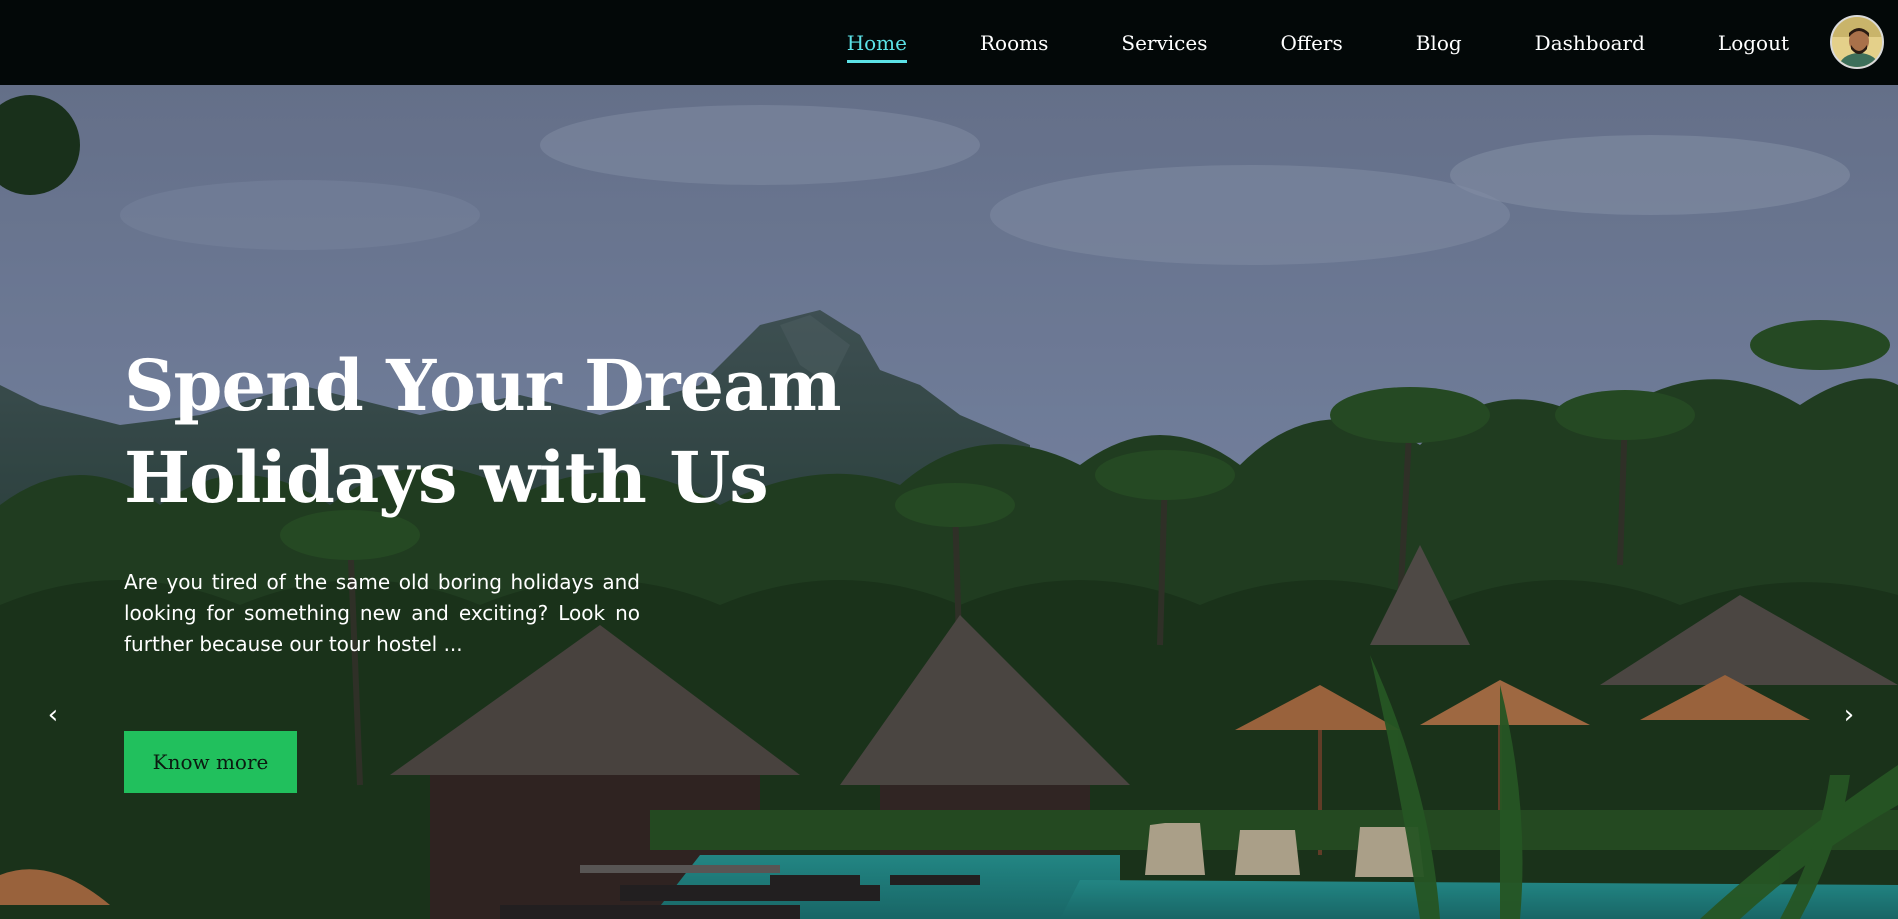 This screenshot has width=1898, height=919. What do you see at coordinates (1014, 43) in the screenshot?
I see `nav-rooms: Rooms` at bounding box center [1014, 43].